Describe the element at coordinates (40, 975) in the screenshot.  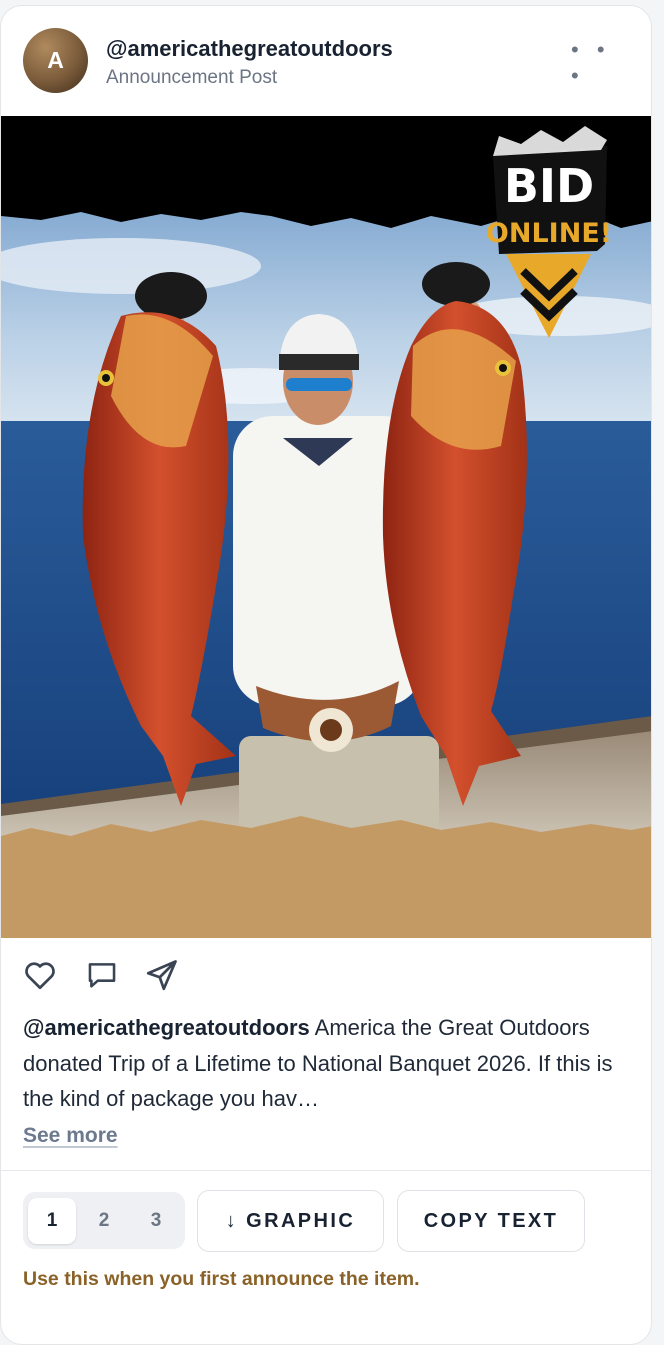
I see `heart-icon` at that location.